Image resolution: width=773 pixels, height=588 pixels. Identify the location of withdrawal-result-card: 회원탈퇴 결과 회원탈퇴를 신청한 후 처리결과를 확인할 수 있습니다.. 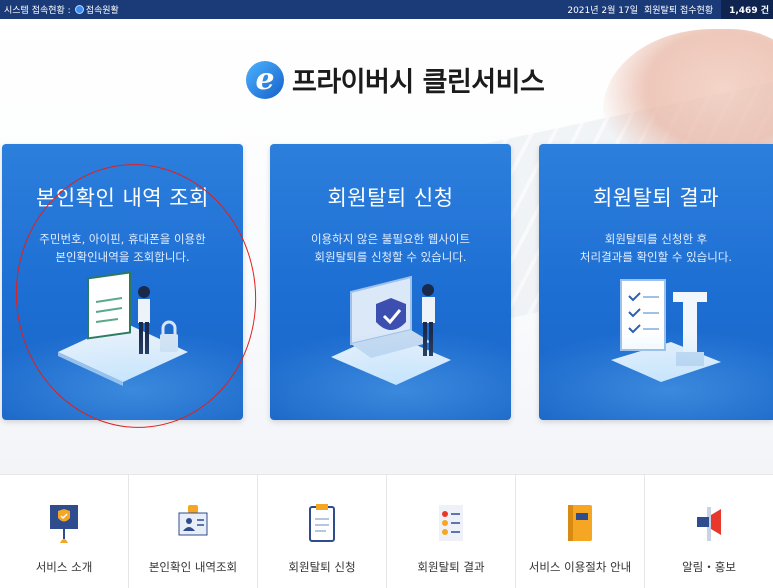
(656, 282).